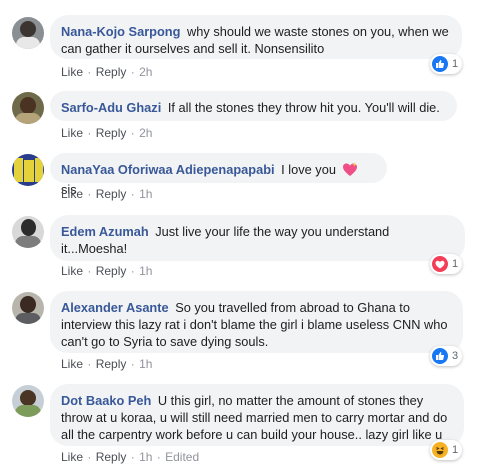  I want to click on comment-text: I love you, so click(308, 169).